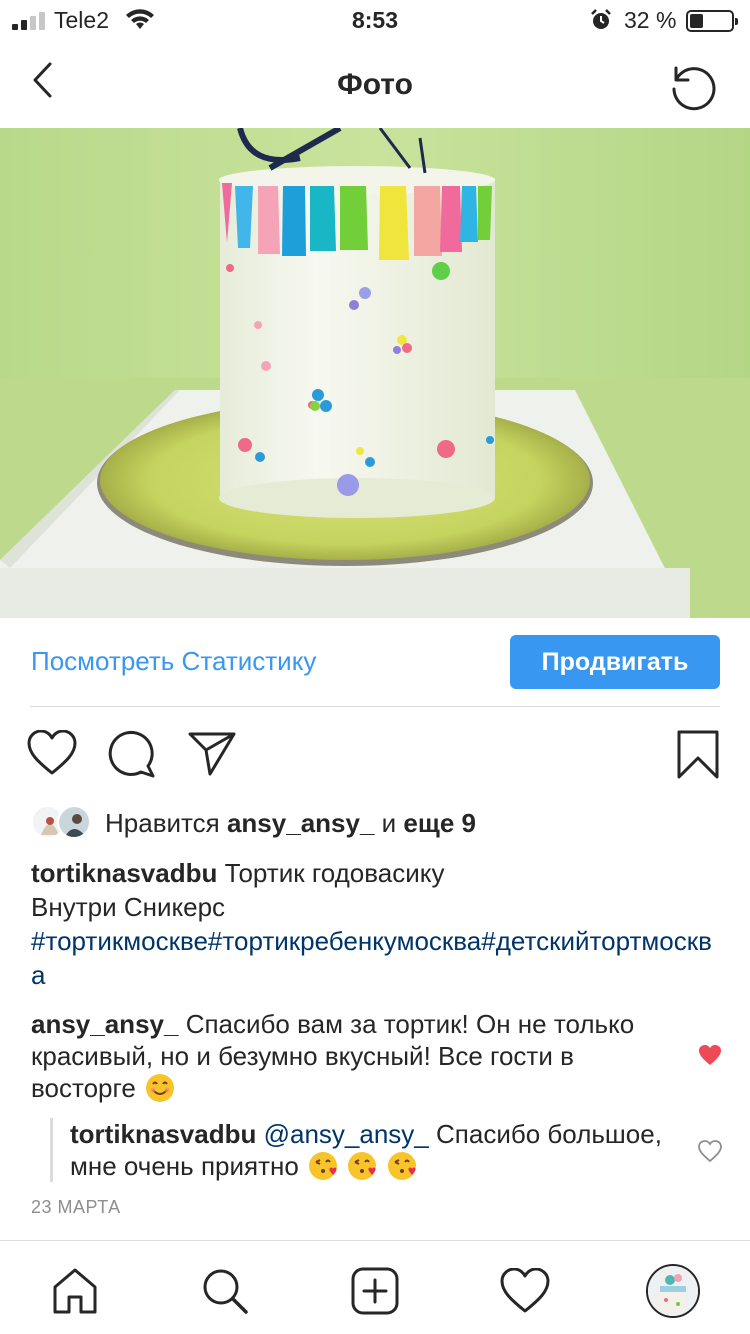 Image resolution: width=750 pixels, height=1334 pixels. What do you see at coordinates (375, 20) in the screenshot?
I see `status-bar: Tele2 8:53 32 %` at bounding box center [375, 20].